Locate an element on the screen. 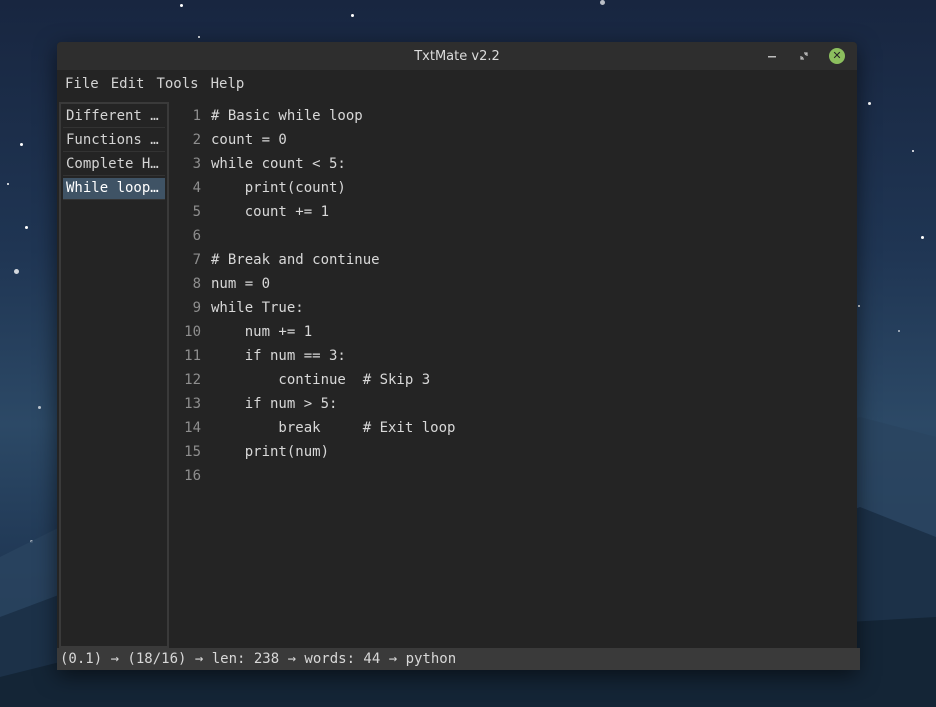  line-number: 6 is located at coordinates (196, 236).